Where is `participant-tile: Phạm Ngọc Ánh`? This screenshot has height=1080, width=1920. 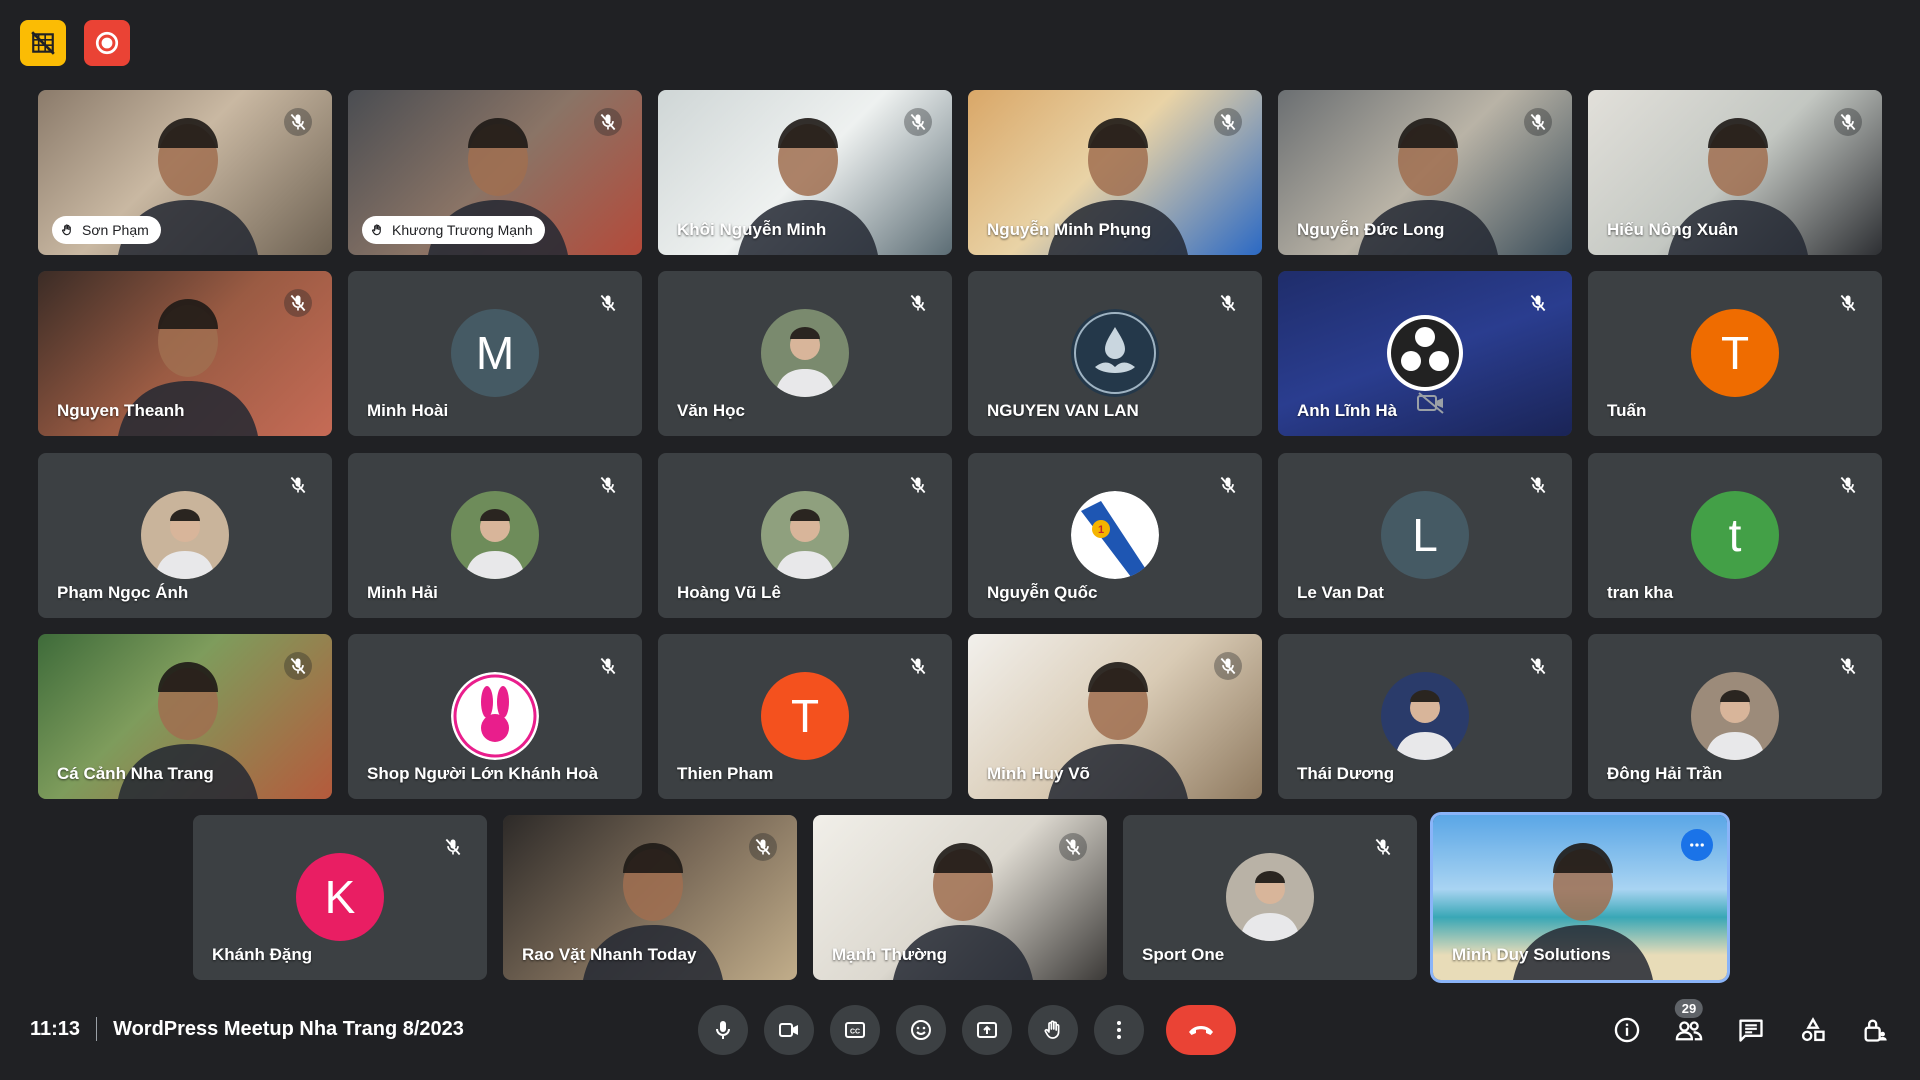
participant-tile: Phạm Ngọc Ánh is located at coordinates (185, 535).